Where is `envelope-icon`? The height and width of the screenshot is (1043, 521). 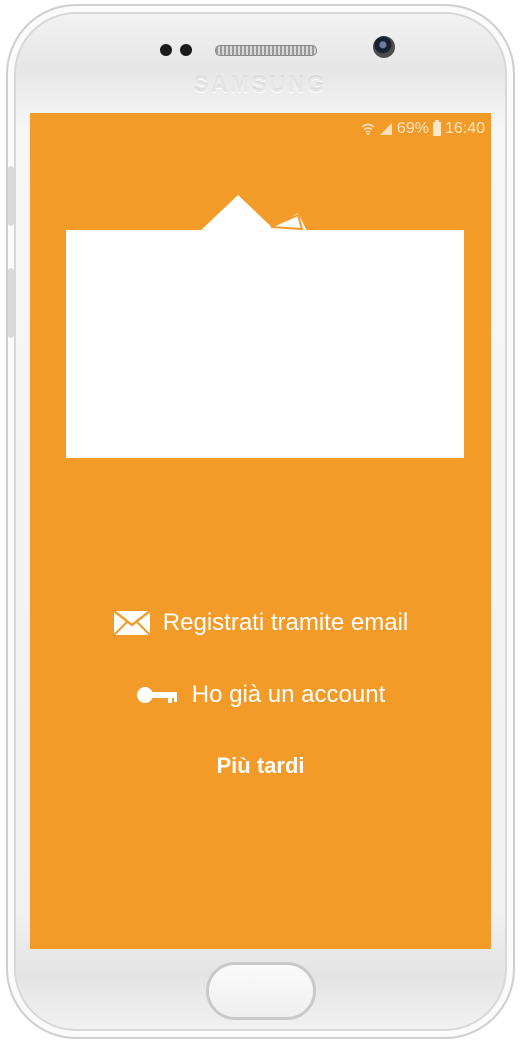 envelope-icon is located at coordinates (132, 623).